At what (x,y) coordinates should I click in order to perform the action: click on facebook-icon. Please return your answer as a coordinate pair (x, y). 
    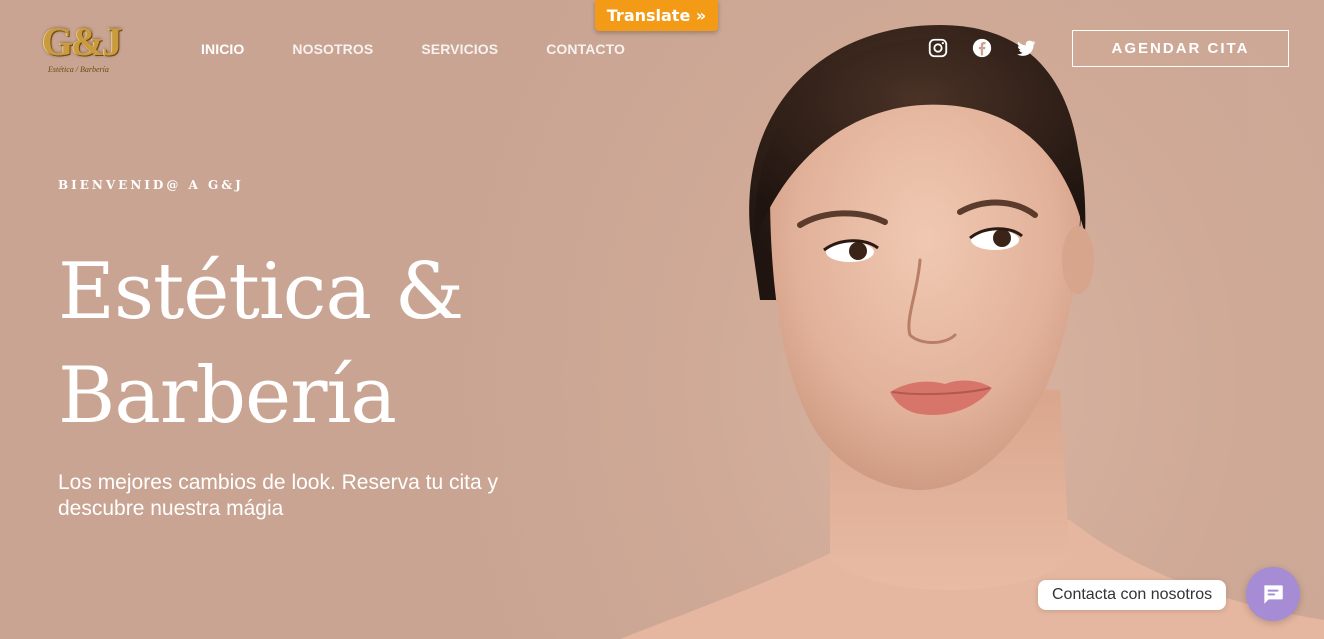
    Looking at the image, I should click on (982, 48).